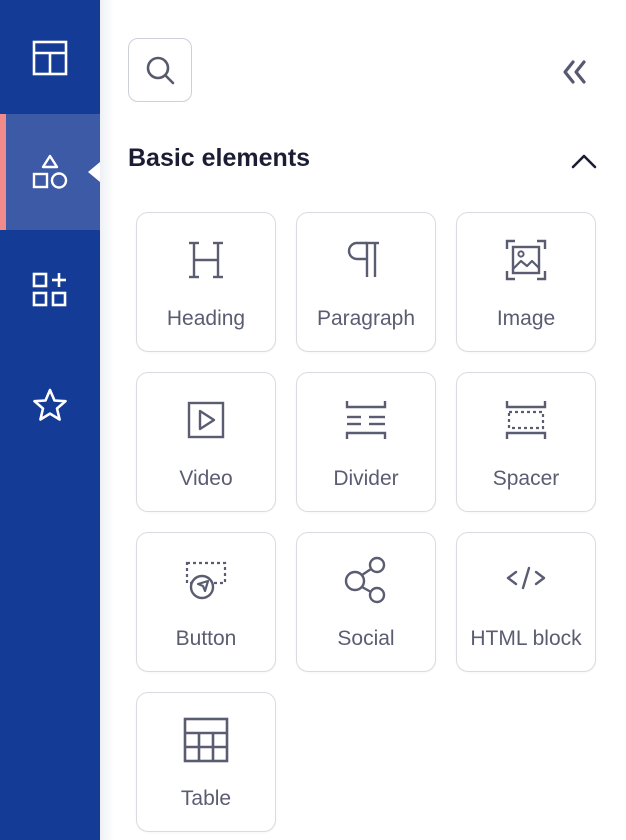  Describe the element at coordinates (366, 420) in the screenshot. I see `divider-icon` at that location.